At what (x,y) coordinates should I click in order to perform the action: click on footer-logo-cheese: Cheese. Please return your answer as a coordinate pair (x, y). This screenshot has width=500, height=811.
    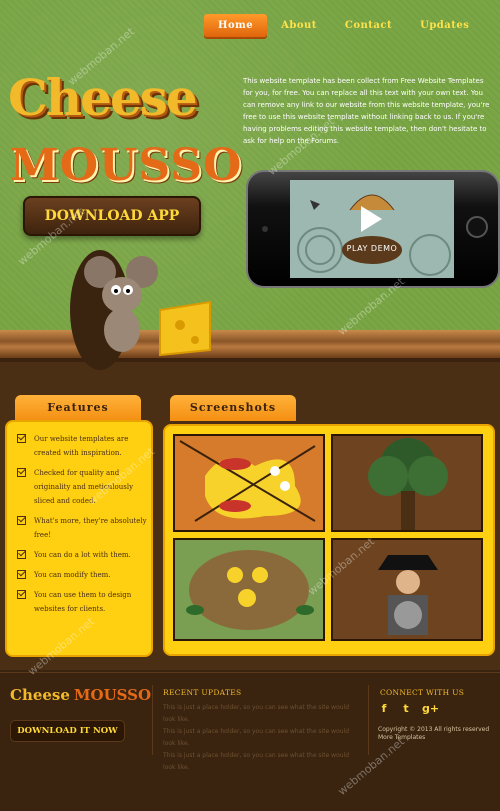
    Looking at the image, I should click on (40, 695).